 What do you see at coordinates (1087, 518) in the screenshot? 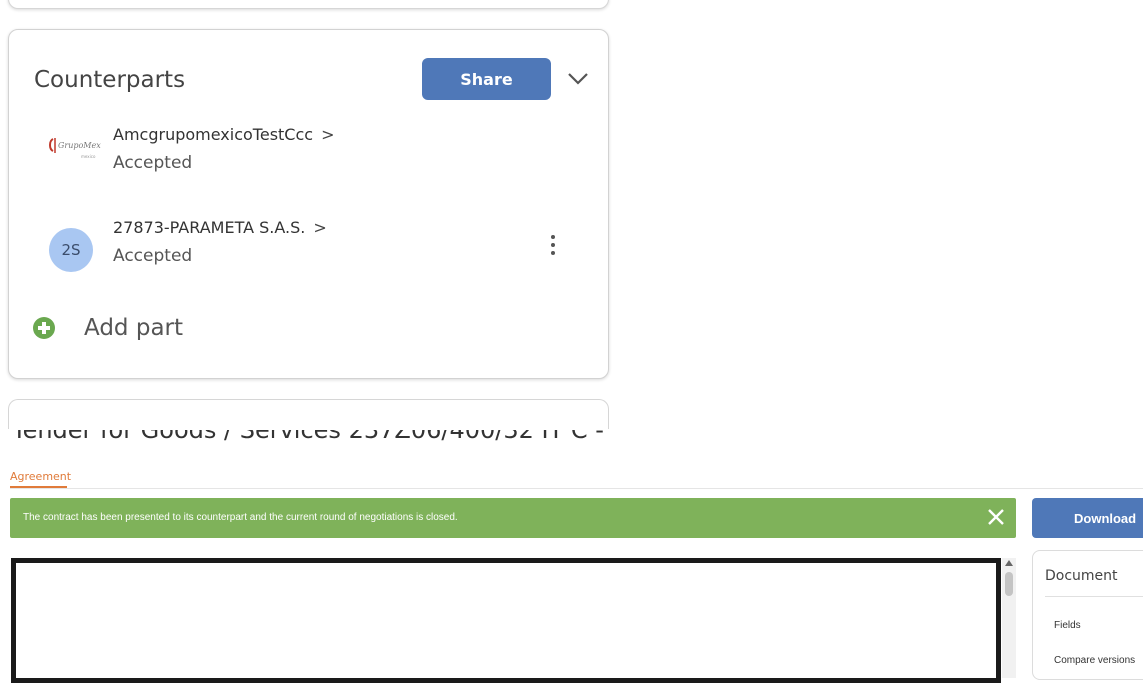
I see `download-button: Download` at bounding box center [1087, 518].